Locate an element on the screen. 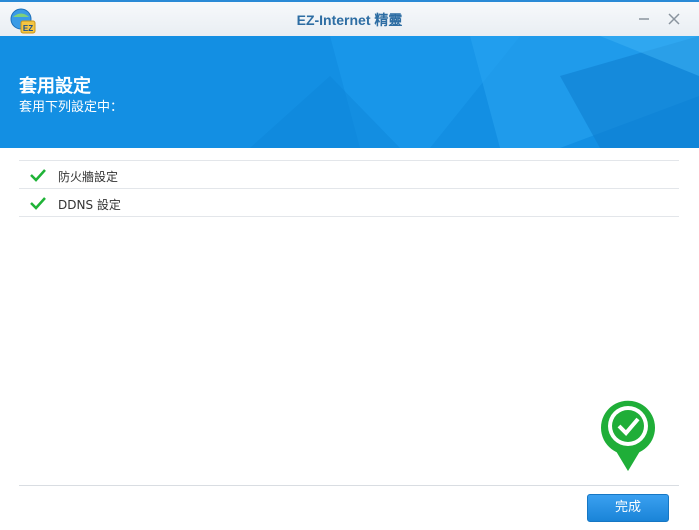 The height and width of the screenshot is (530, 699). step-label: DDNS 設定 is located at coordinates (89, 205).